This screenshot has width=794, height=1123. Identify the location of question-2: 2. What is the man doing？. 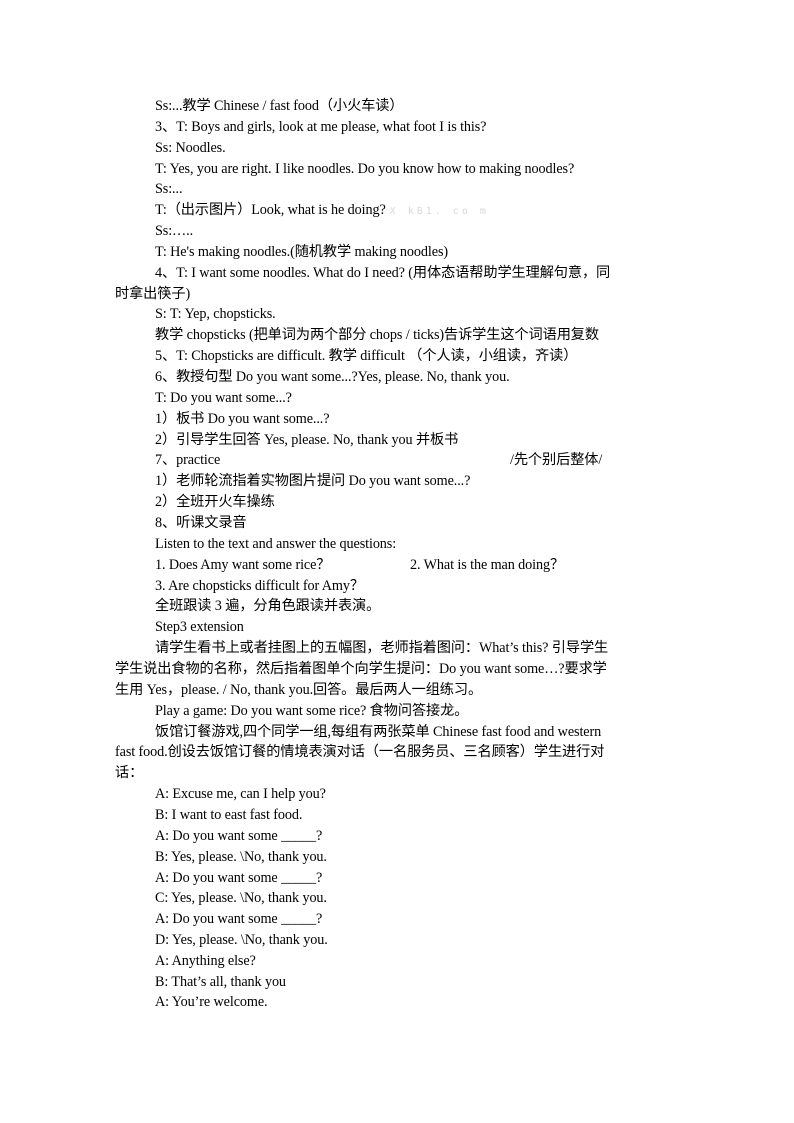
(487, 565).